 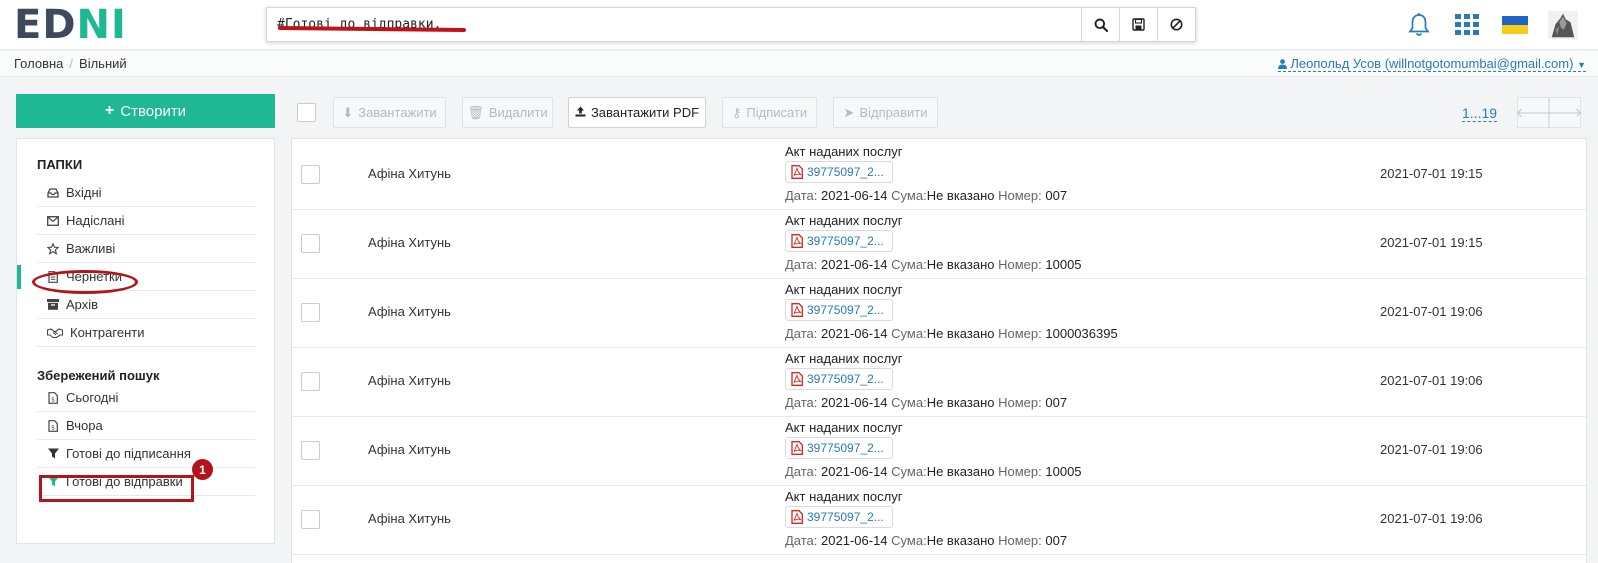 I want to click on search-input, so click(x=674, y=24).